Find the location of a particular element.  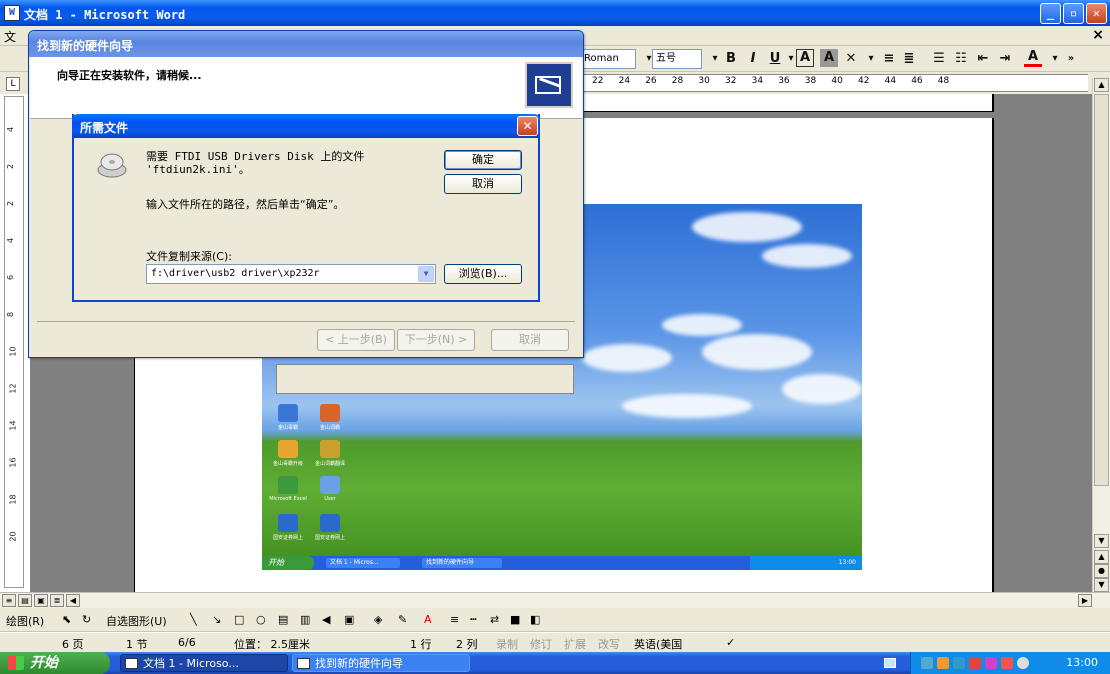

clock: 13:00 is located at coordinates (1082, 662).